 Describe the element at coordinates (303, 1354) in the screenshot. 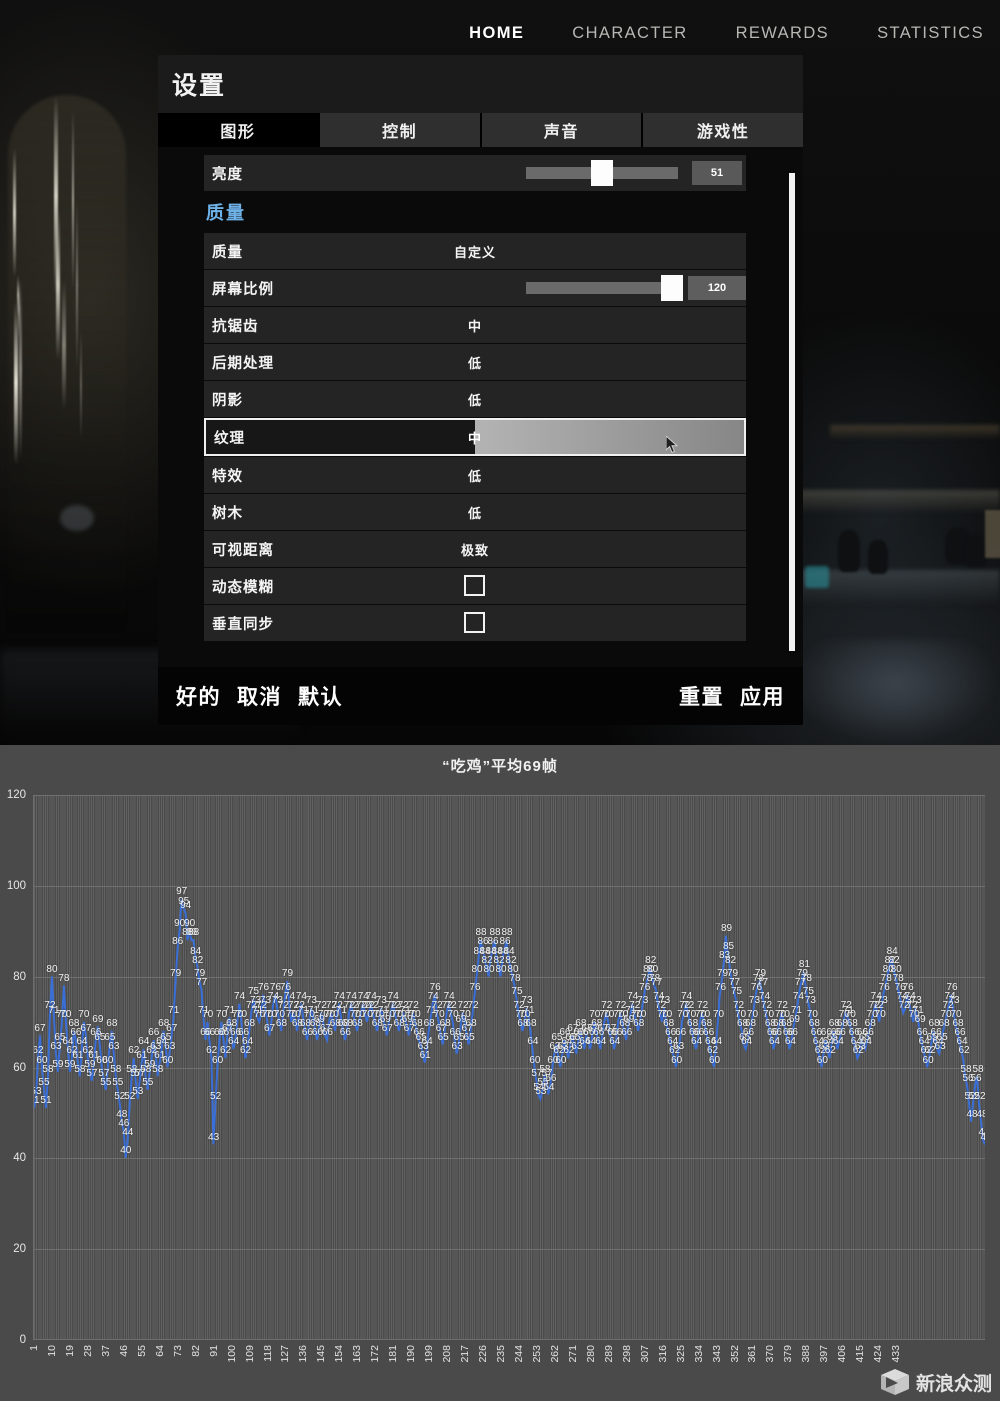

I see `chart-x-tick-label: 136` at that location.